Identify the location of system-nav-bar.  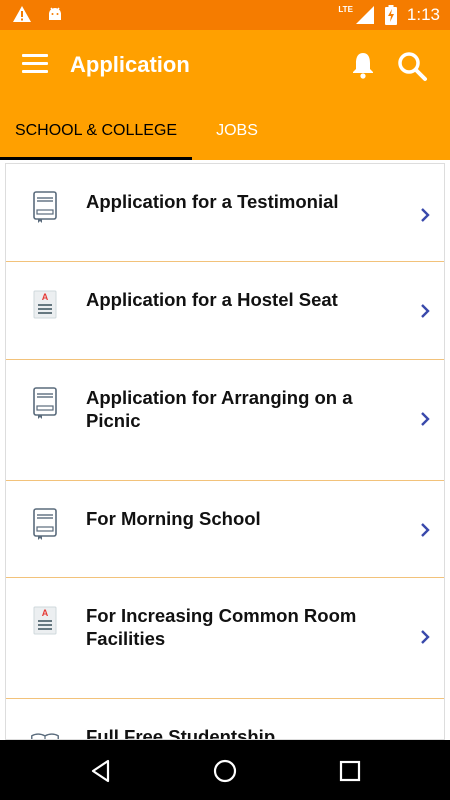
(225, 770).